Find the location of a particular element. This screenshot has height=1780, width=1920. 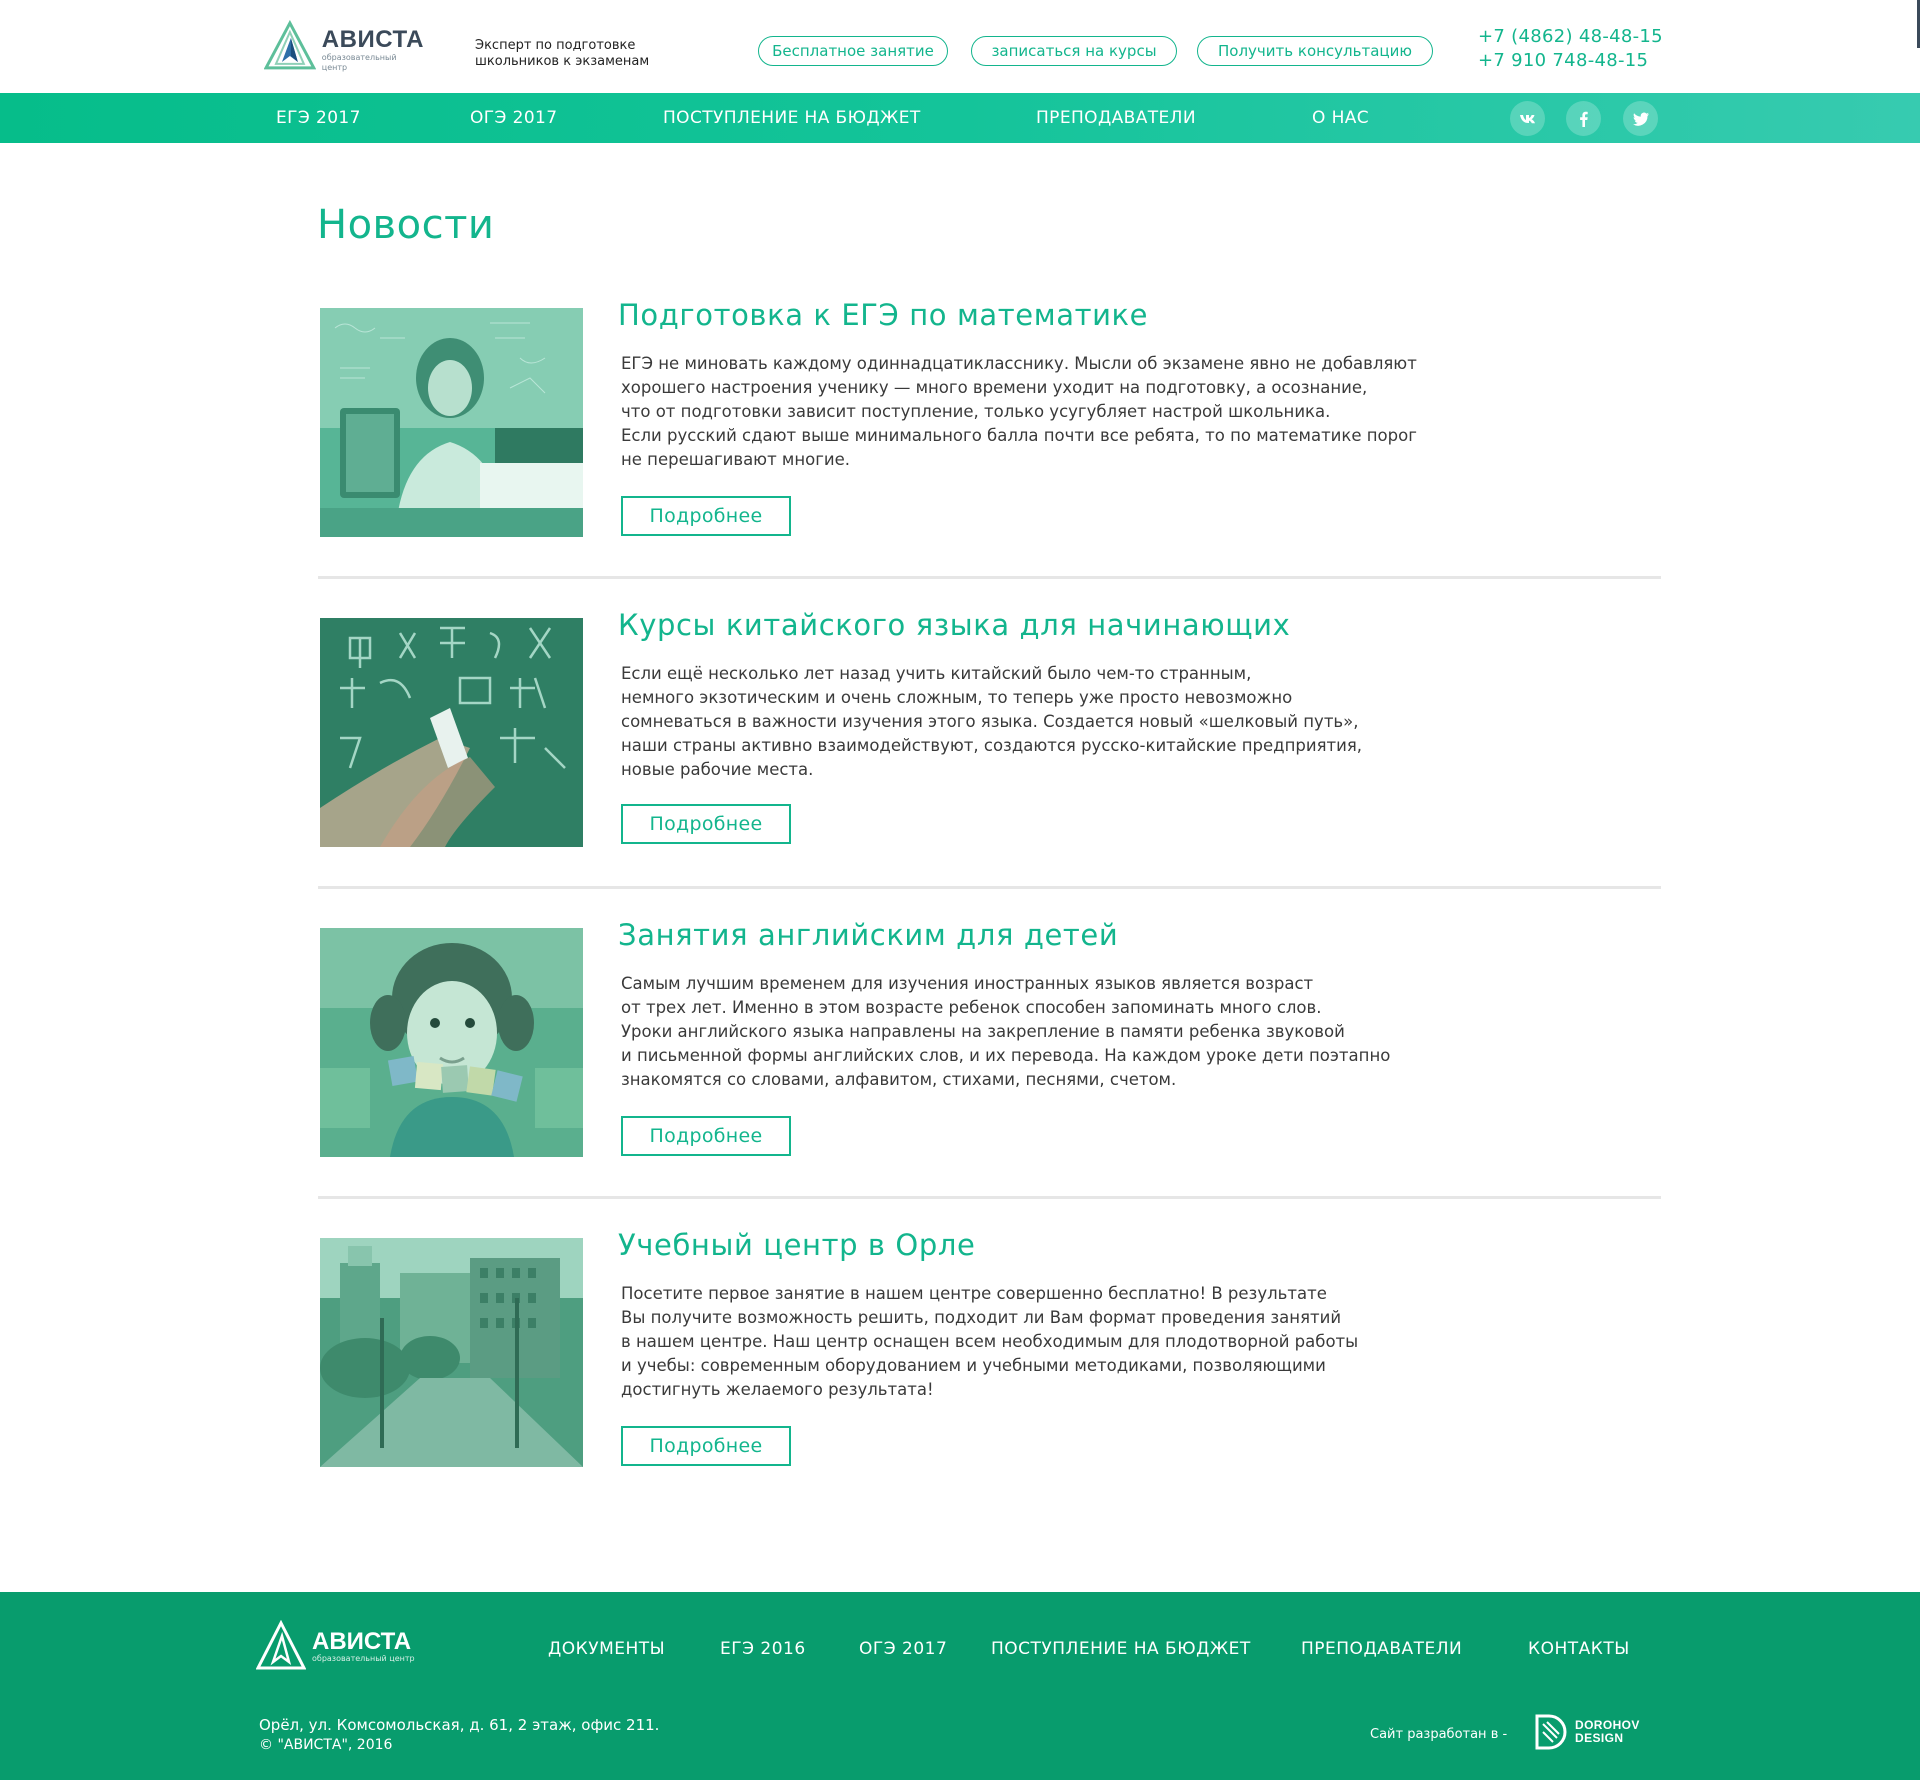

phone-numbers: +7 (4862) 48-48-15 +7 910 748-48-15 is located at coordinates (1570, 49).